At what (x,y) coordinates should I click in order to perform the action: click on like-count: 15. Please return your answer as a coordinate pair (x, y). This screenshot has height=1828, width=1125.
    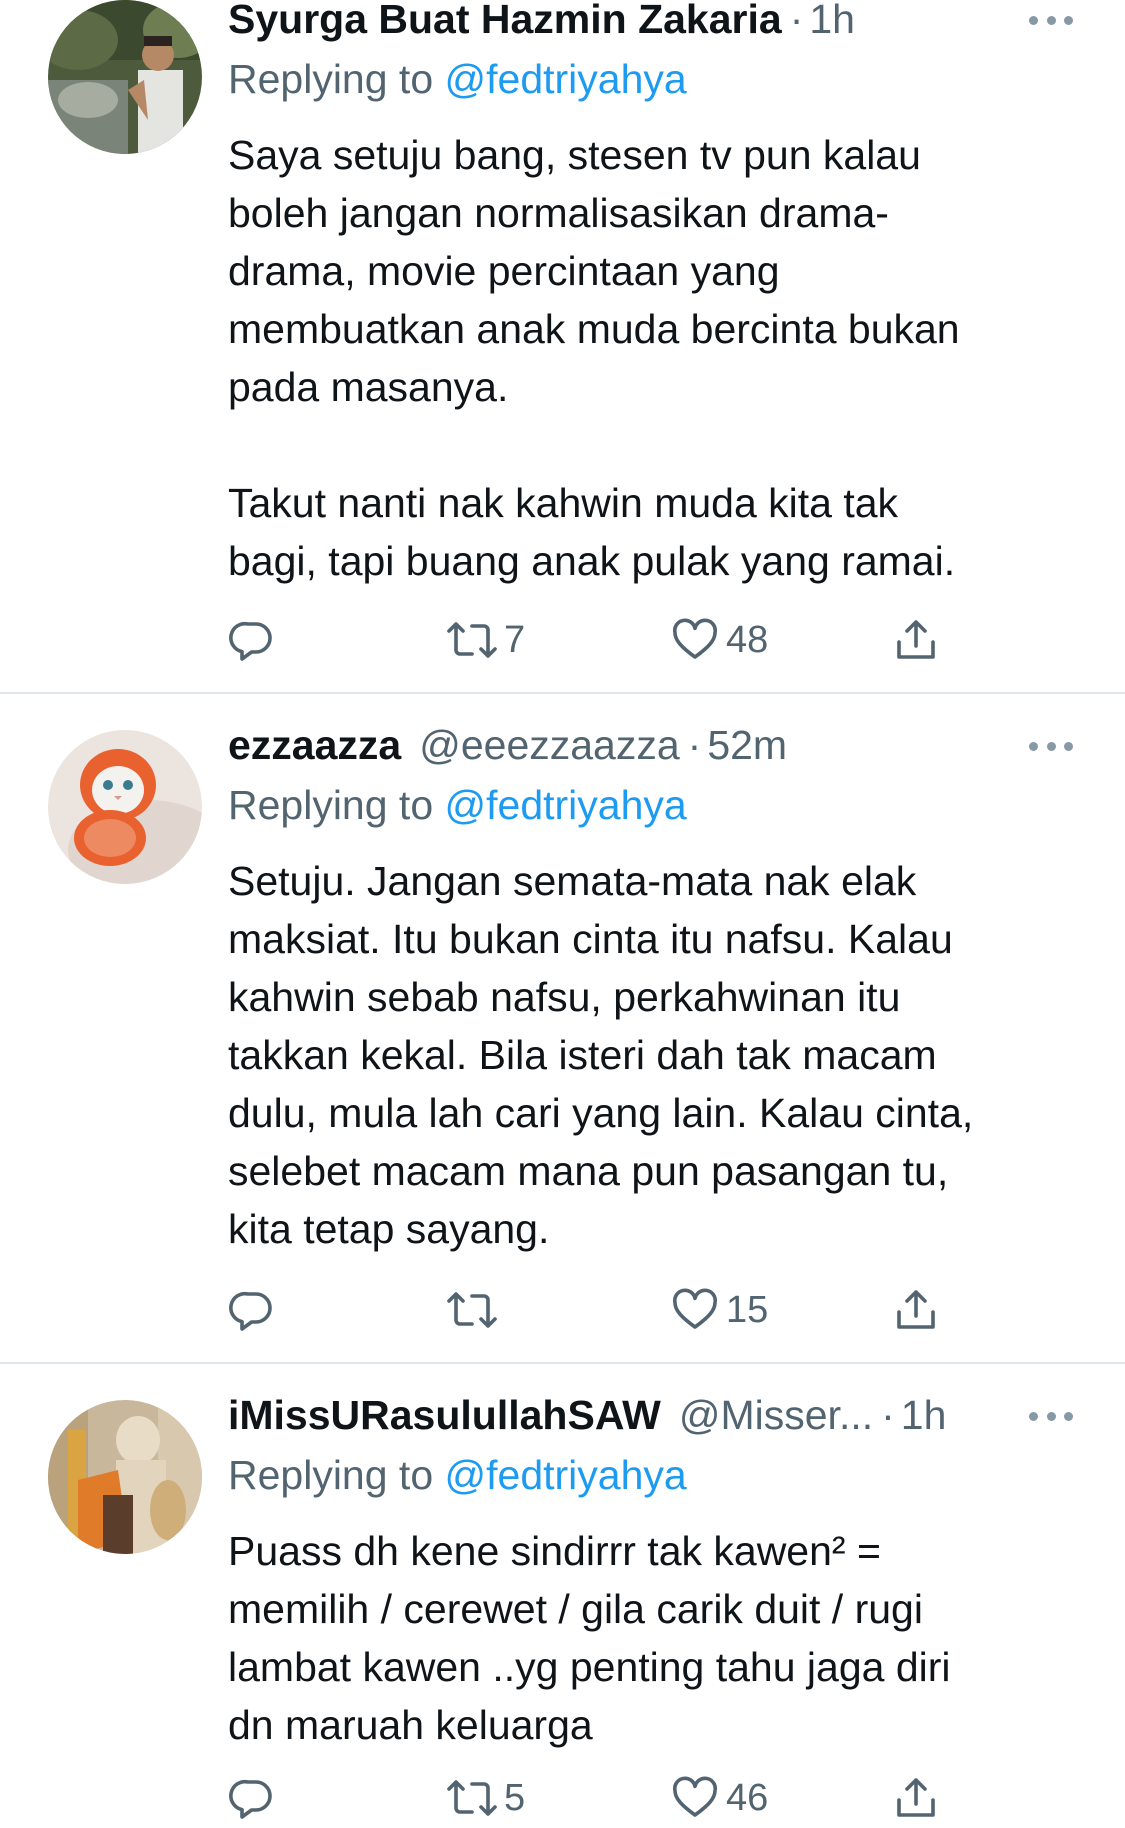
    Looking at the image, I should click on (747, 1310).